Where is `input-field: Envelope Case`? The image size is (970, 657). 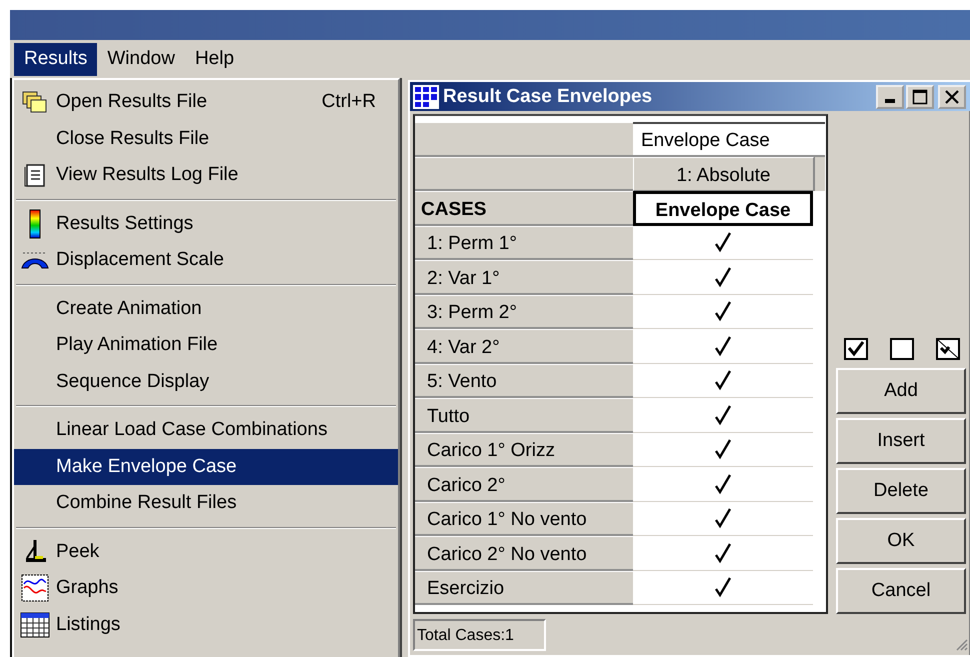
input-field: Envelope Case is located at coordinates (729, 138).